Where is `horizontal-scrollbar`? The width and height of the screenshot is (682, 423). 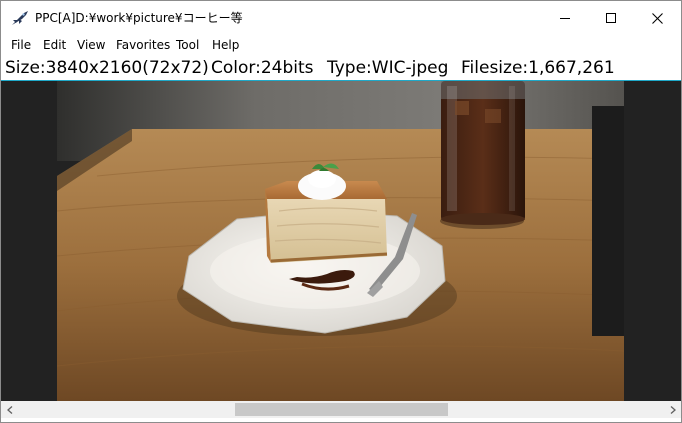 horizontal-scrollbar is located at coordinates (341, 409).